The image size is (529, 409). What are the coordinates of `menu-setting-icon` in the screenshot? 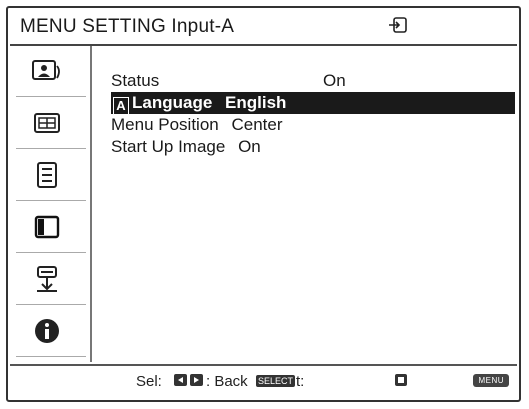 It's located at (47, 227).